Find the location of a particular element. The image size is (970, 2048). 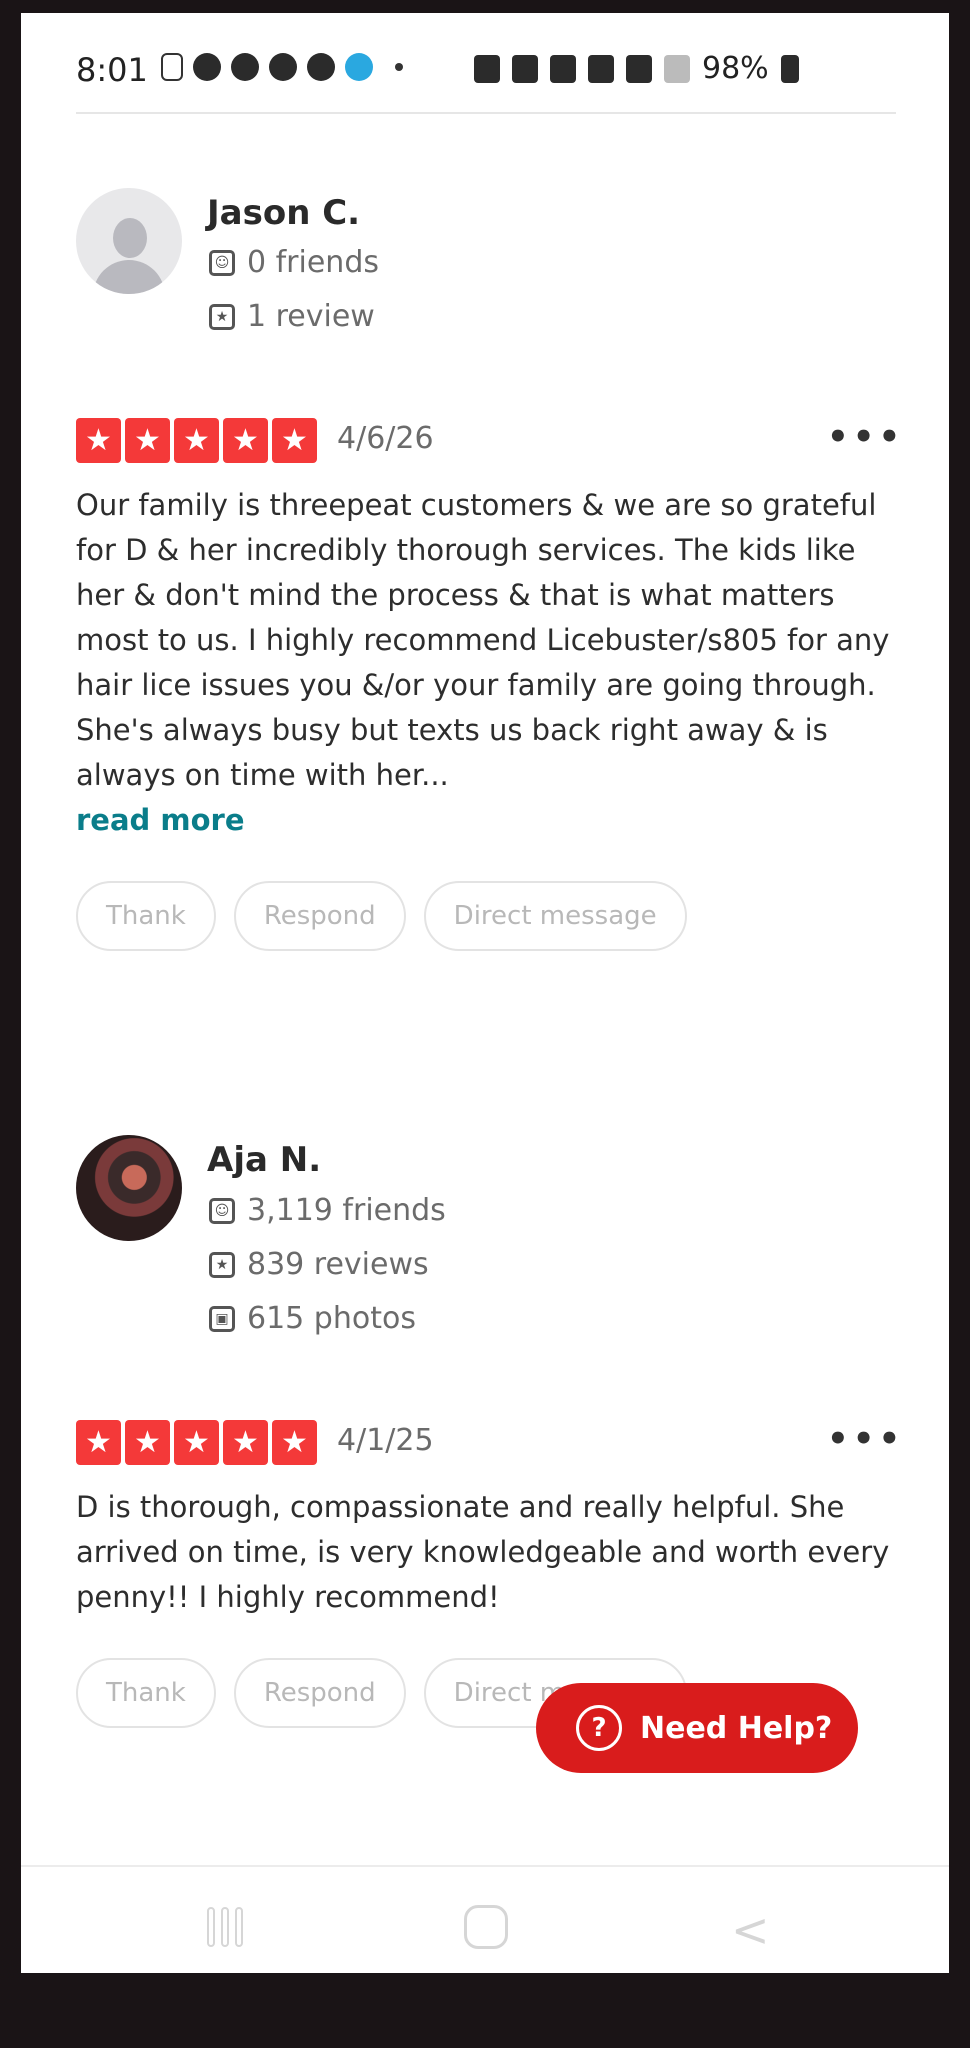

message-icon is located at coordinates (172, 67).